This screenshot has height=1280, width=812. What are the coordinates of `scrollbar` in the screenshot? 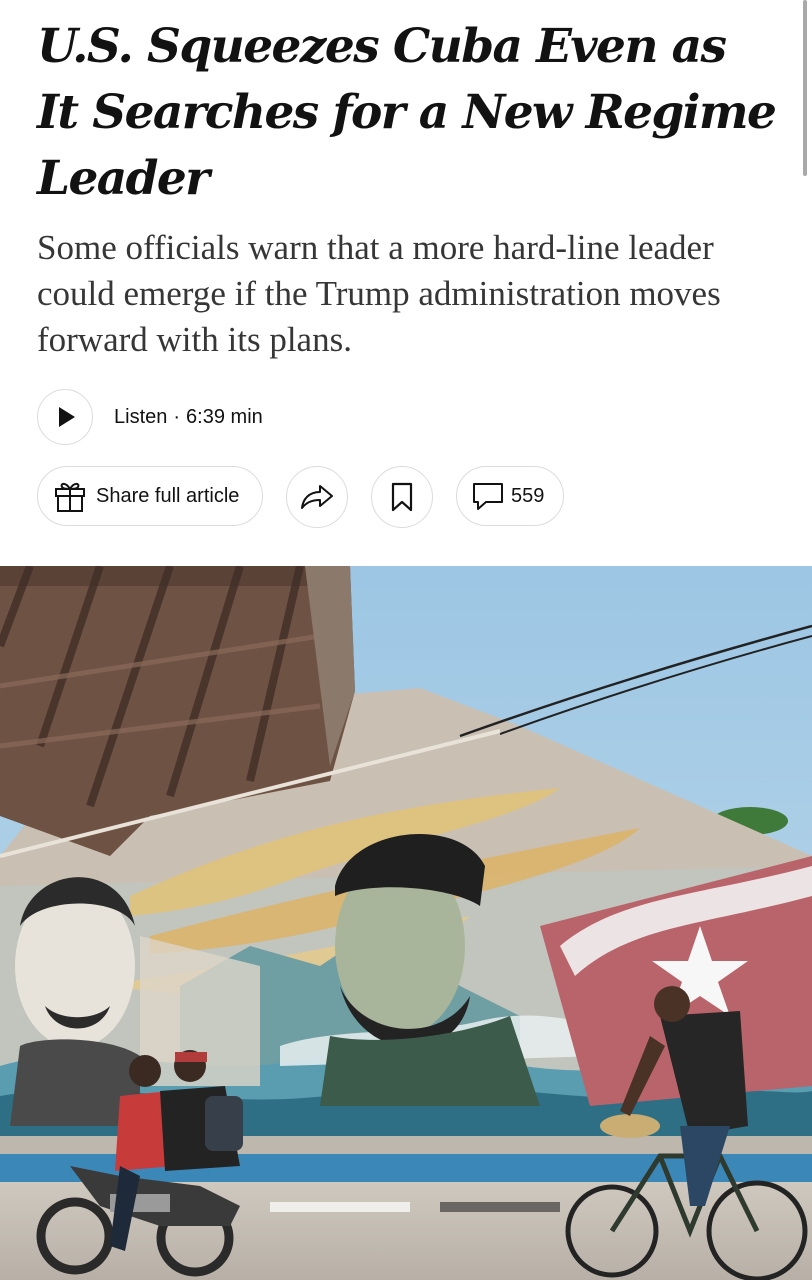 It's located at (805, 88).